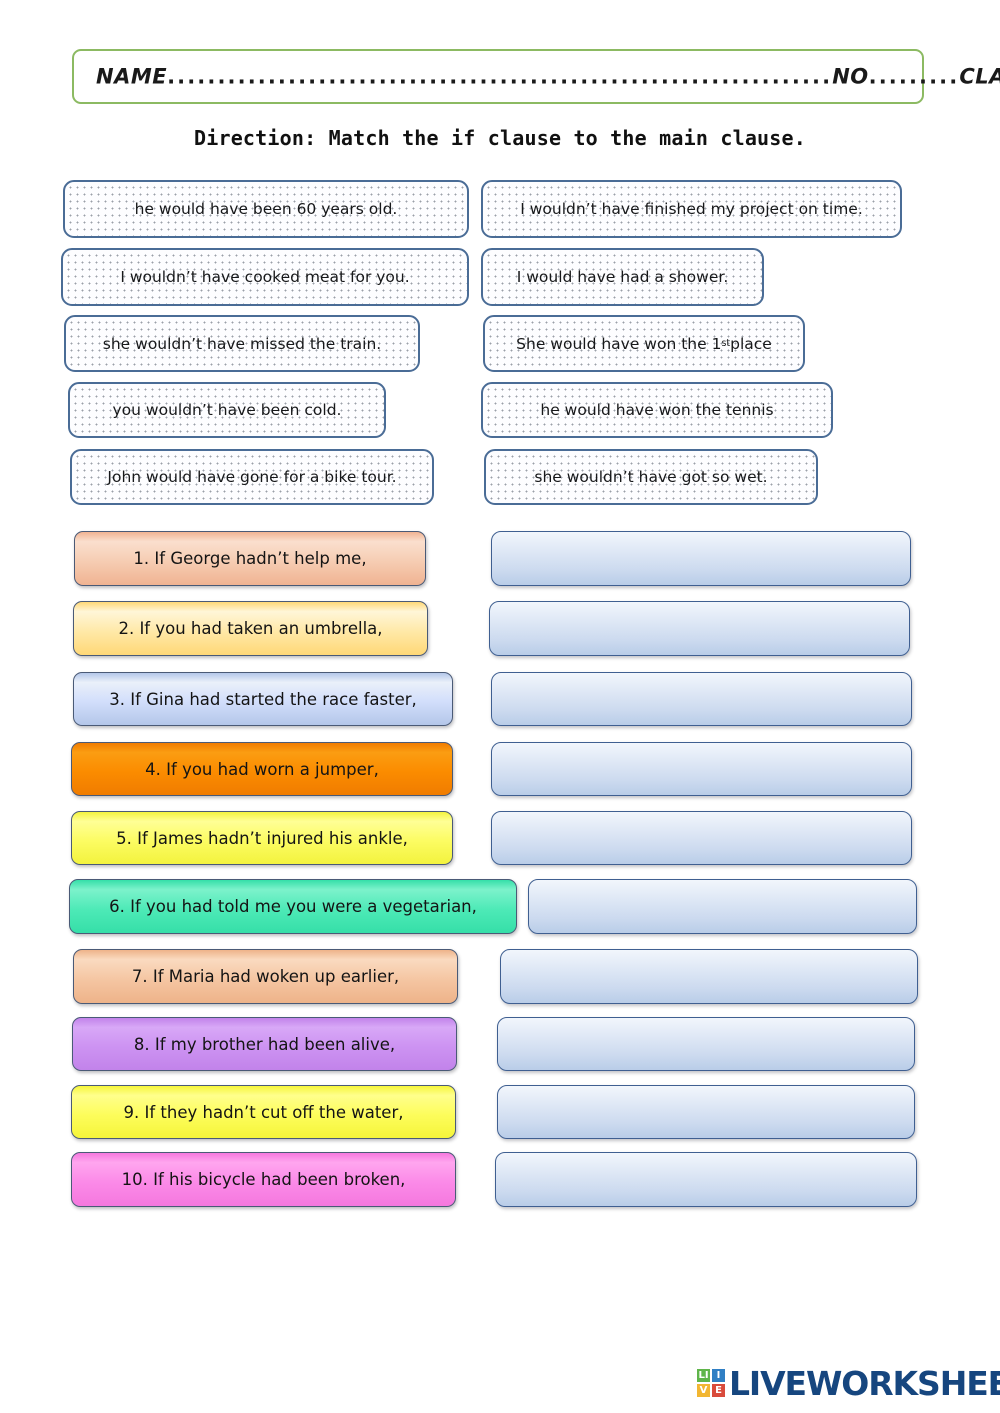  What do you see at coordinates (622, 277) in the screenshot?
I see `answer-tile: I would have had a shower.` at bounding box center [622, 277].